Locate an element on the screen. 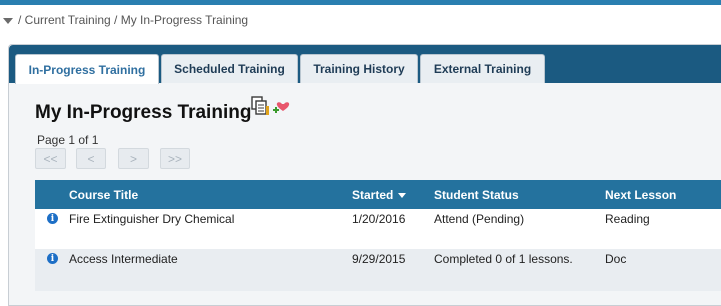 This screenshot has width=721, height=306. sort-descending-icon is located at coordinates (402, 195).